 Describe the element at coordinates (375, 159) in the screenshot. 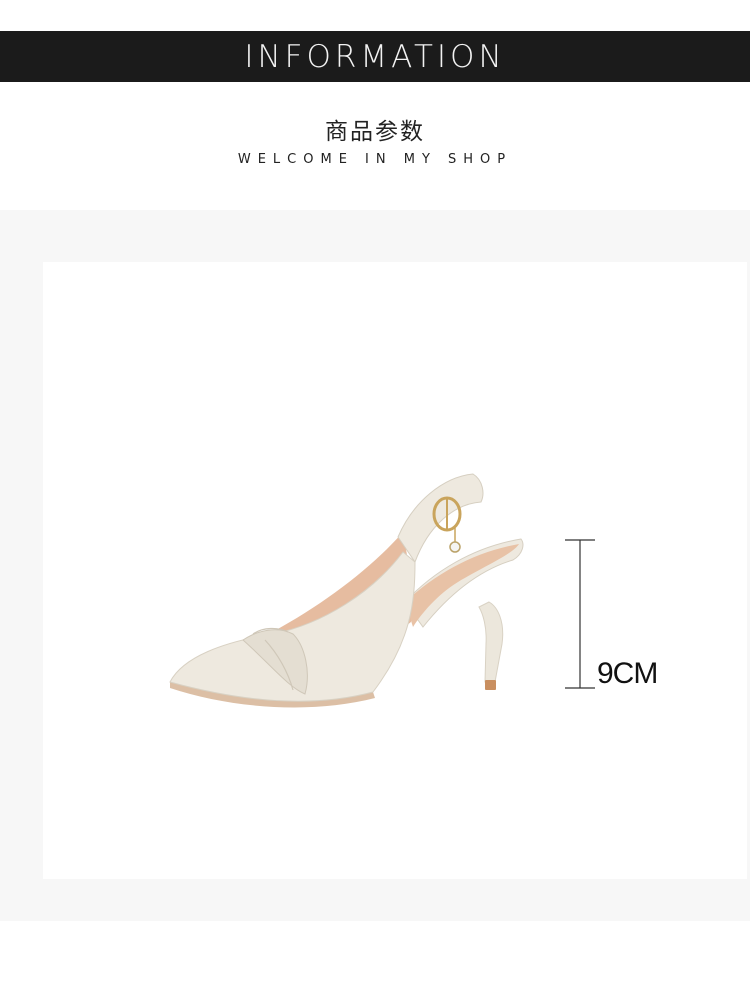

I see `section-subtitle: WELCOME IN MY SHOP` at that location.